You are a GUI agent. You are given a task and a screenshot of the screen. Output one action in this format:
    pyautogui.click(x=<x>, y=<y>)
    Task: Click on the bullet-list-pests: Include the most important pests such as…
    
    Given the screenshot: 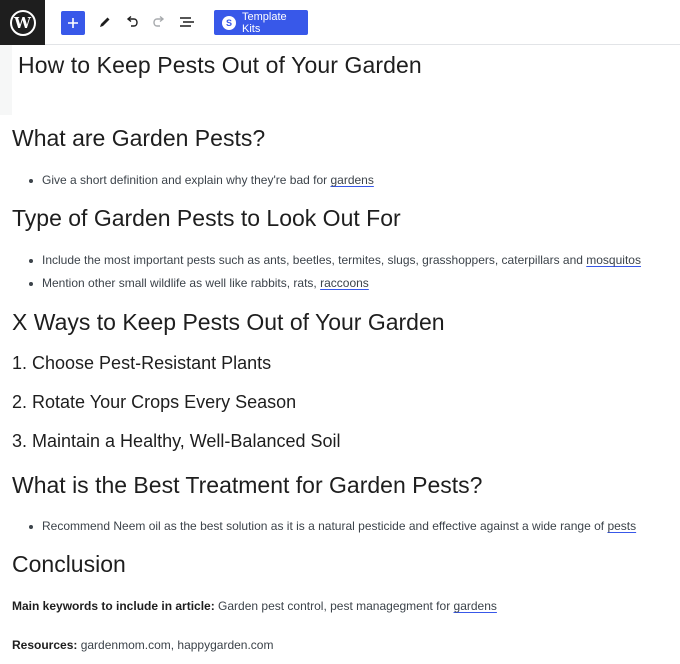 What is the action you would take?
    pyautogui.click(x=333, y=272)
    